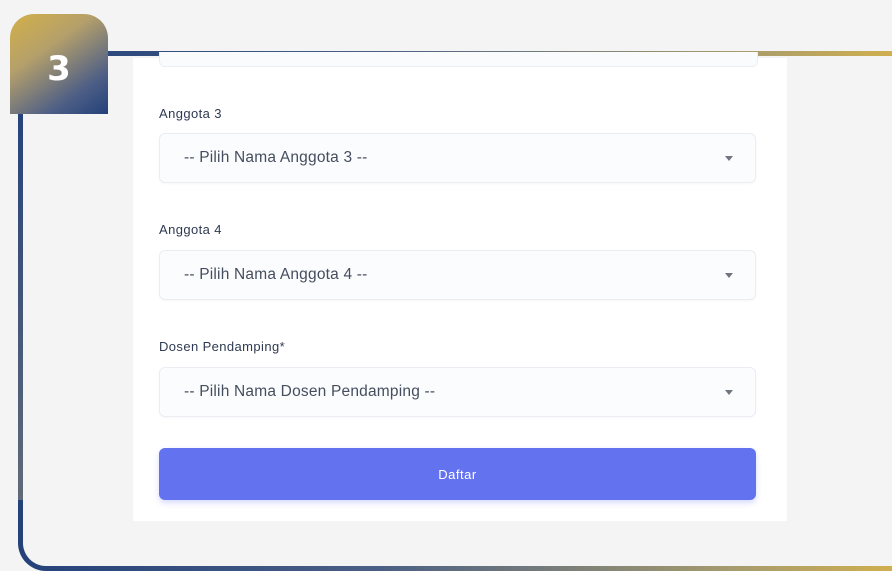  I want to click on field-label-anggota-4: Anggota 4, so click(190, 229).